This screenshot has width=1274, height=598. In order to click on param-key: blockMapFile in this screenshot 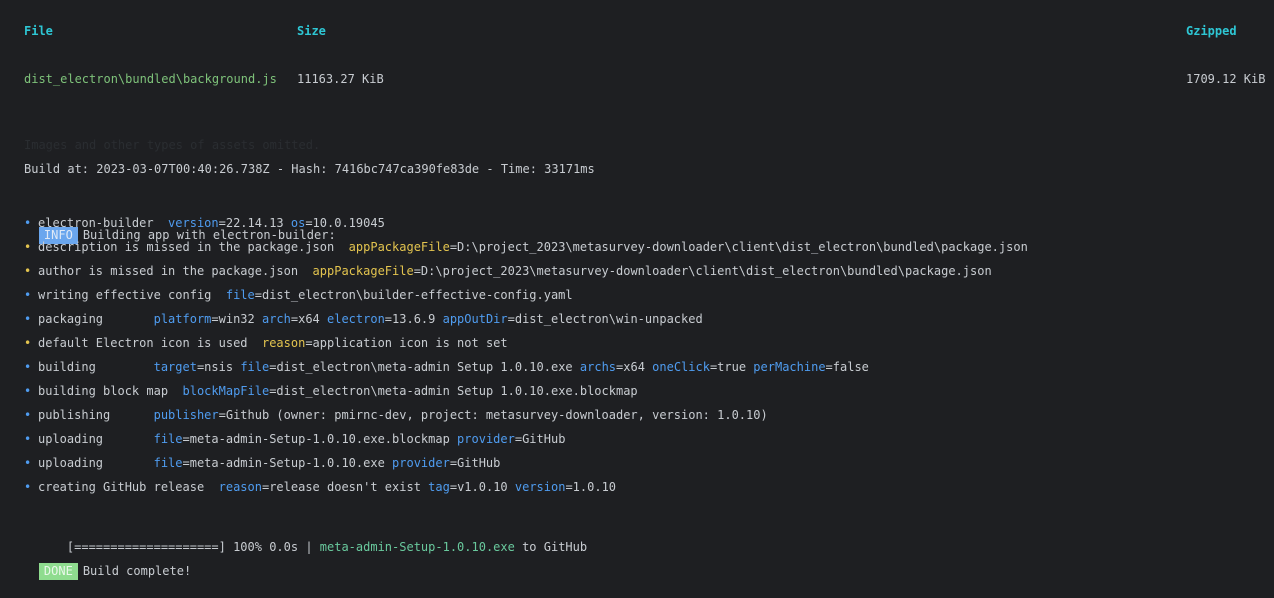, I will do `click(226, 391)`.